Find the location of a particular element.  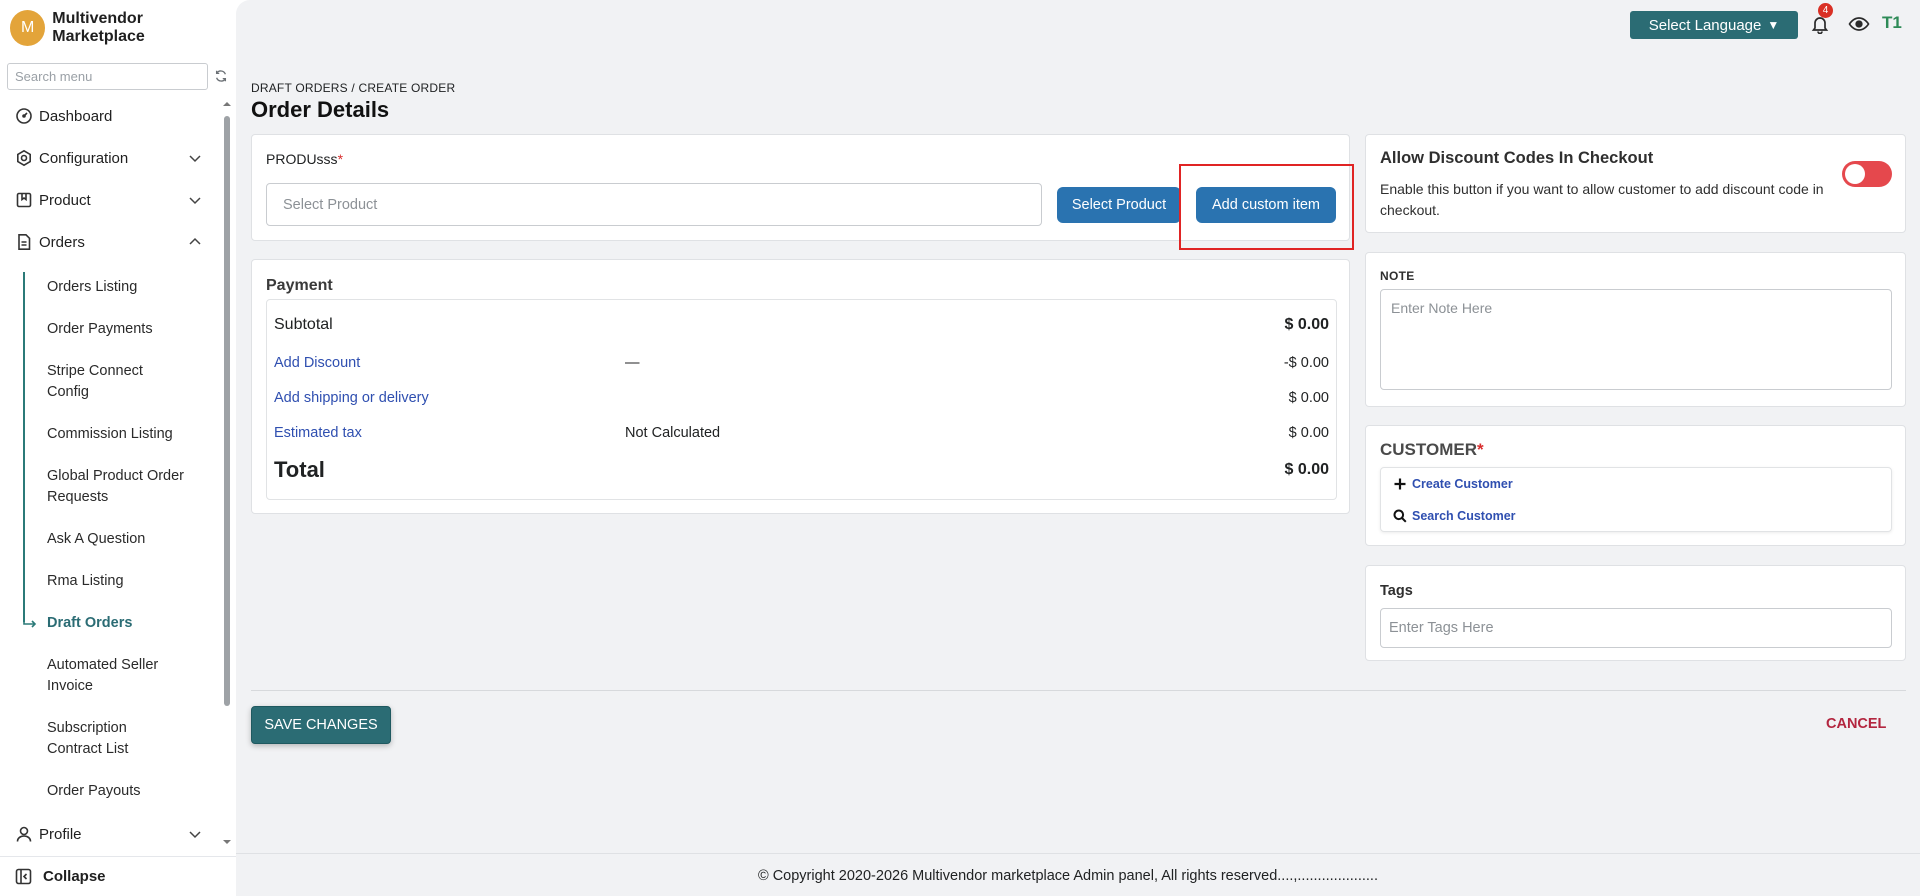

sidebar-item-configuration: Configuration is located at coordinates (110, 158).